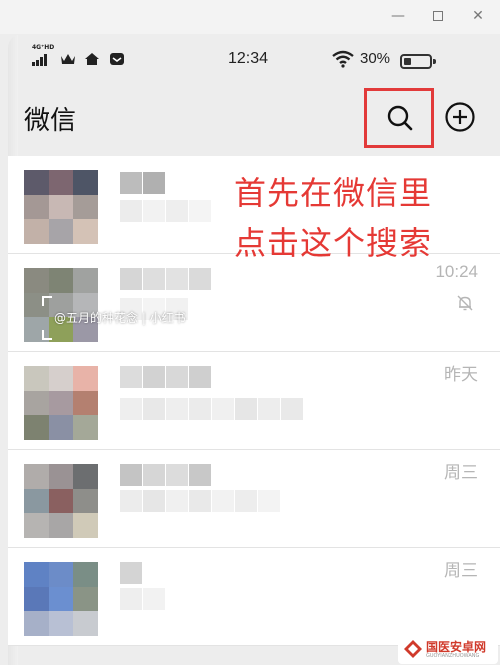 This screenshot has width=500, height=665. I want to click on logo-mark-icon, so click(413, 649).